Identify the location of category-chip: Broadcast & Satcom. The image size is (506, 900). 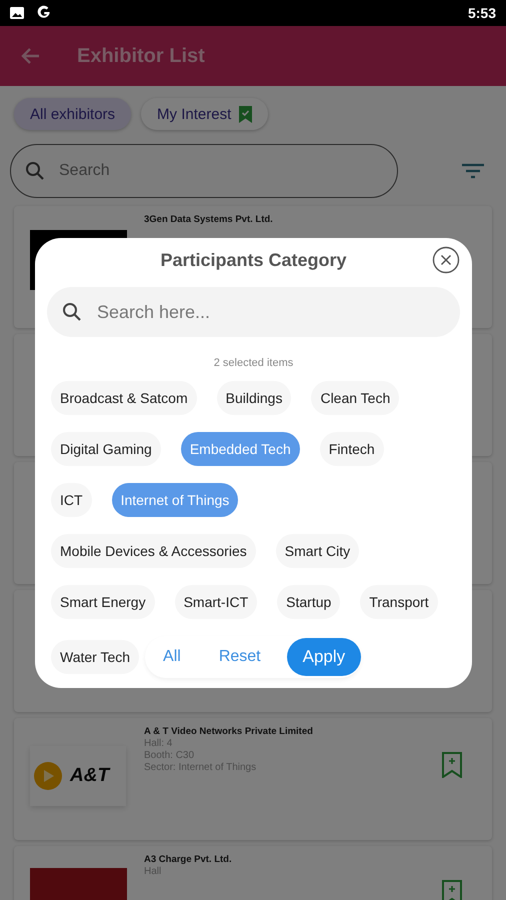
(124, 398).